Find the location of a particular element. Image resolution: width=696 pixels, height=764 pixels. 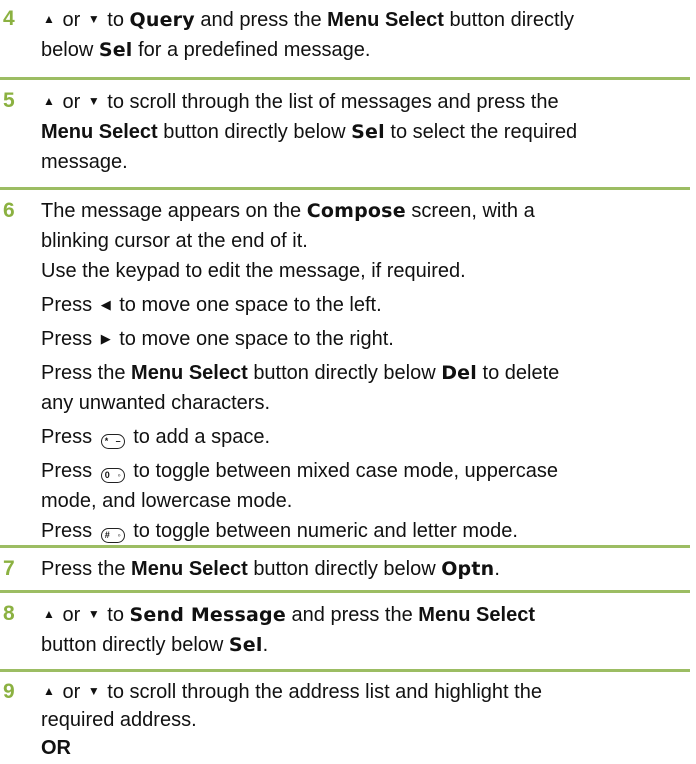

step-number: 7 is located at coordinates (9, 568).